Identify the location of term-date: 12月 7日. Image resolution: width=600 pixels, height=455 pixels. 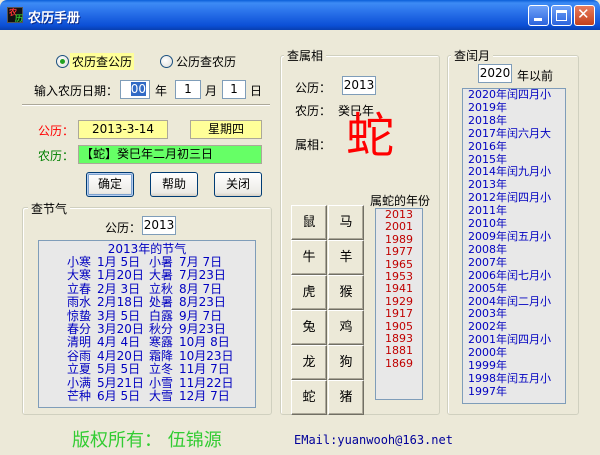
(204, 395).